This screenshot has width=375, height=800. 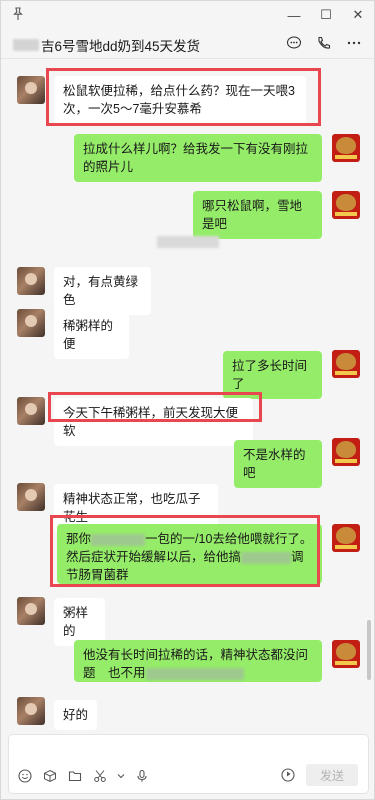 What do you see at coordinates (75, 715) in the screenshot?
I see `message-bubble: 好的` at bounding box center [75, 715].